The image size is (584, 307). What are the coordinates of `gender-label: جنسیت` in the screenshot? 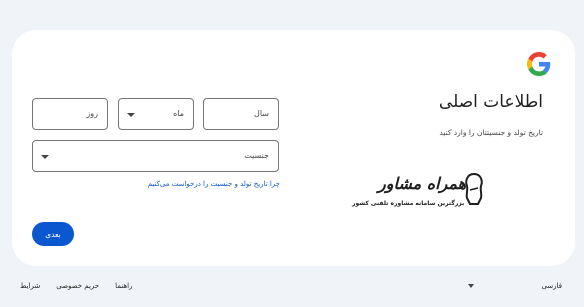 It's located at (256, 155).